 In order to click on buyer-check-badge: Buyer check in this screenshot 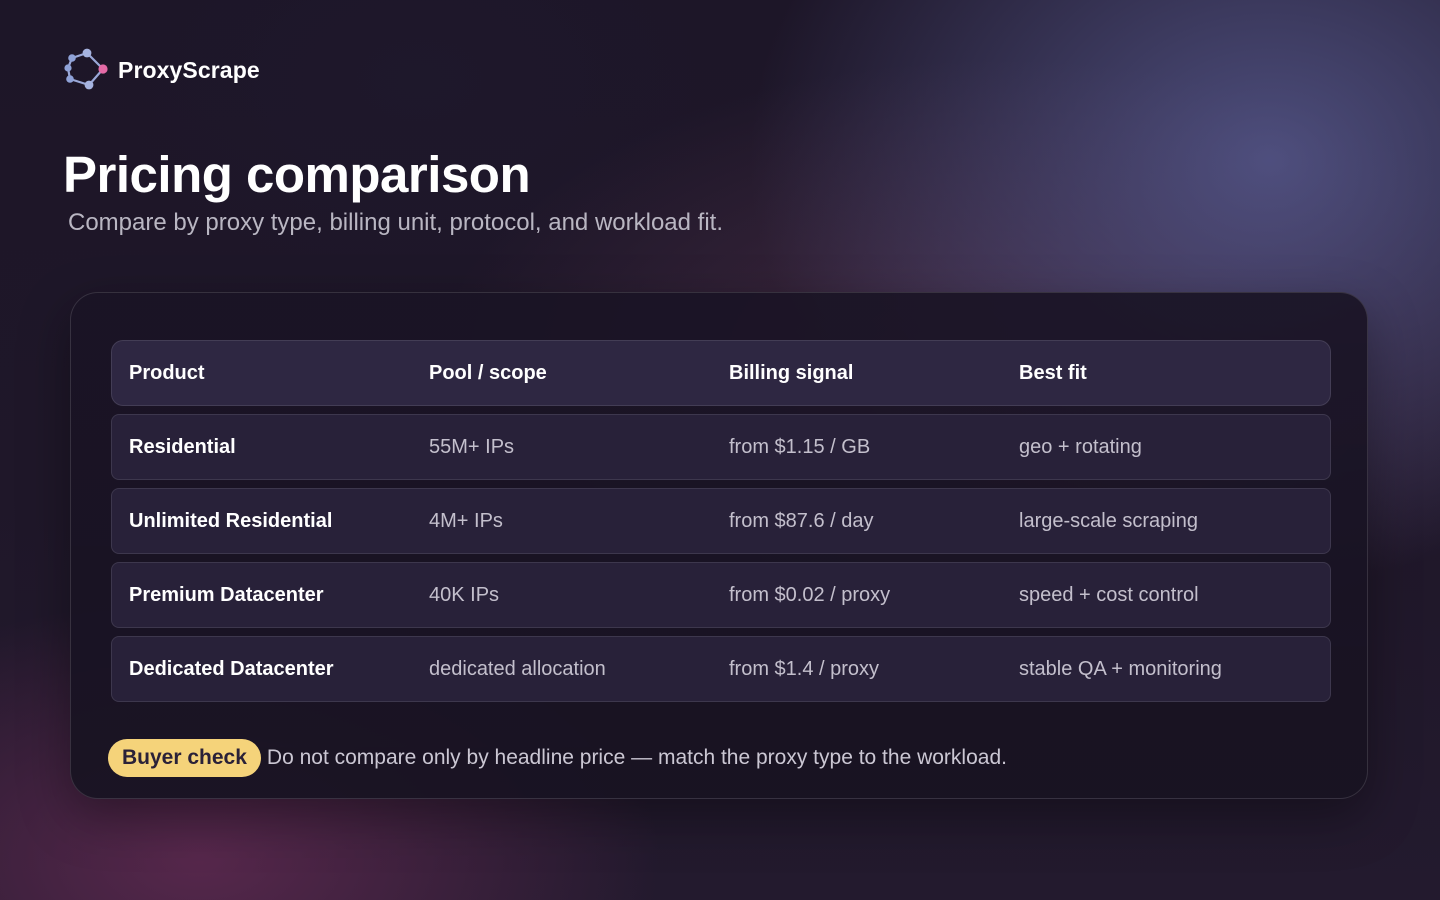, I will do `click(184, 758)`.